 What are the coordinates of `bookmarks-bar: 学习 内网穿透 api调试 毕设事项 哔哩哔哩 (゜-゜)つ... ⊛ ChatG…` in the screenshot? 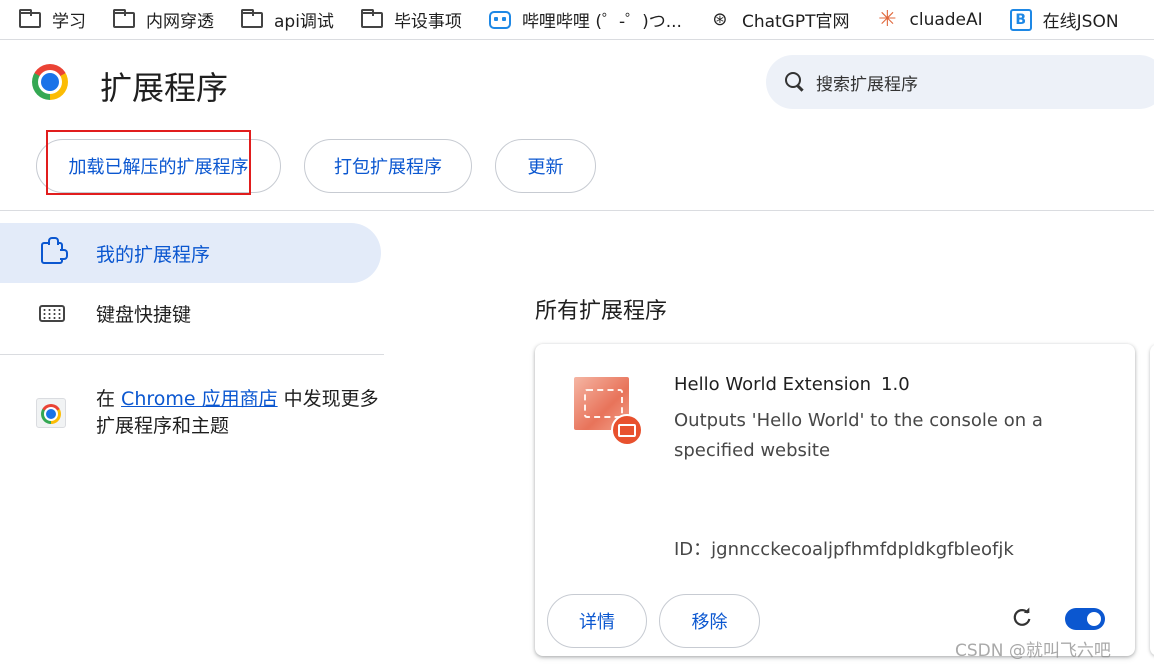 It's located at (577, 20).